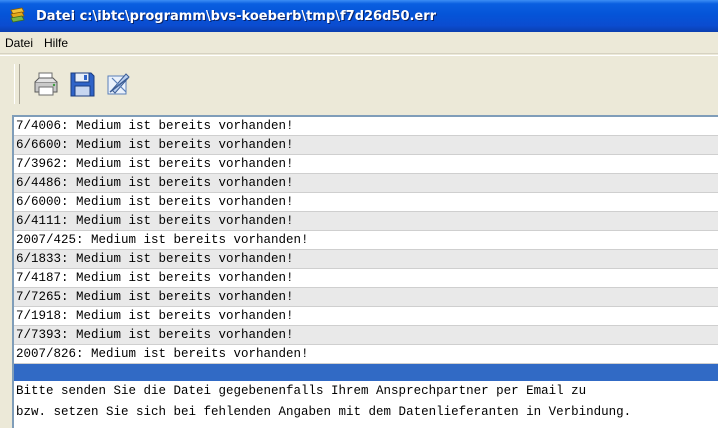 This screenshot has height=428, width=718. I want to click on printer-icon, so click(46, 83).